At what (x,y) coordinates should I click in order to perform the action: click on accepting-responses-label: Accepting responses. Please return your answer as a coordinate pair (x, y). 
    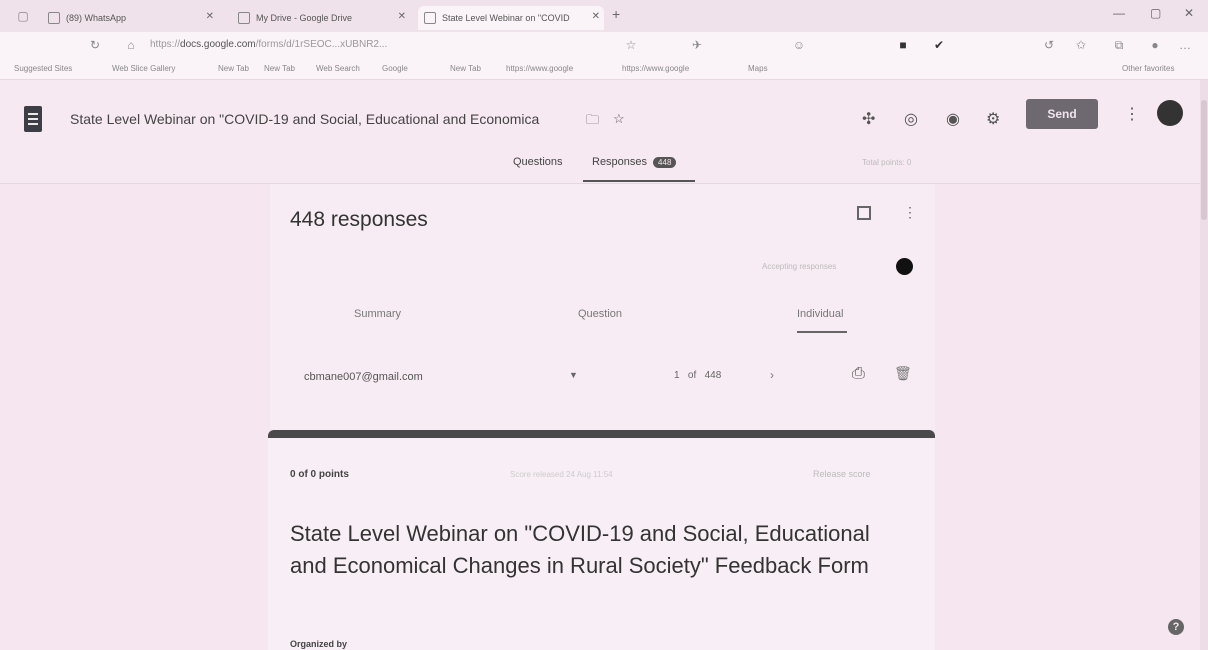
    Looking at the image, I should click on (799, 266).